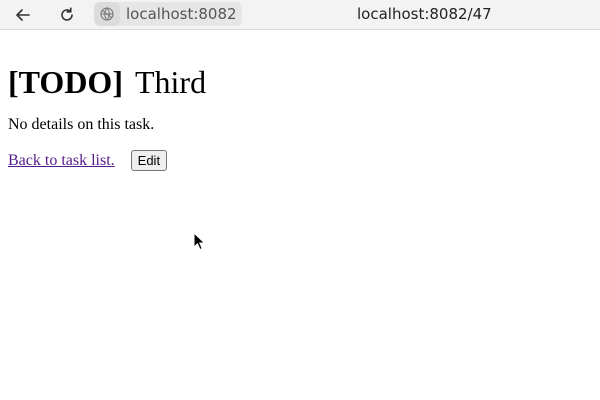  Describe the element at coordinates (61, 161) in the screenshot. I see `back-to-list-link: Back to task list.` at that location.